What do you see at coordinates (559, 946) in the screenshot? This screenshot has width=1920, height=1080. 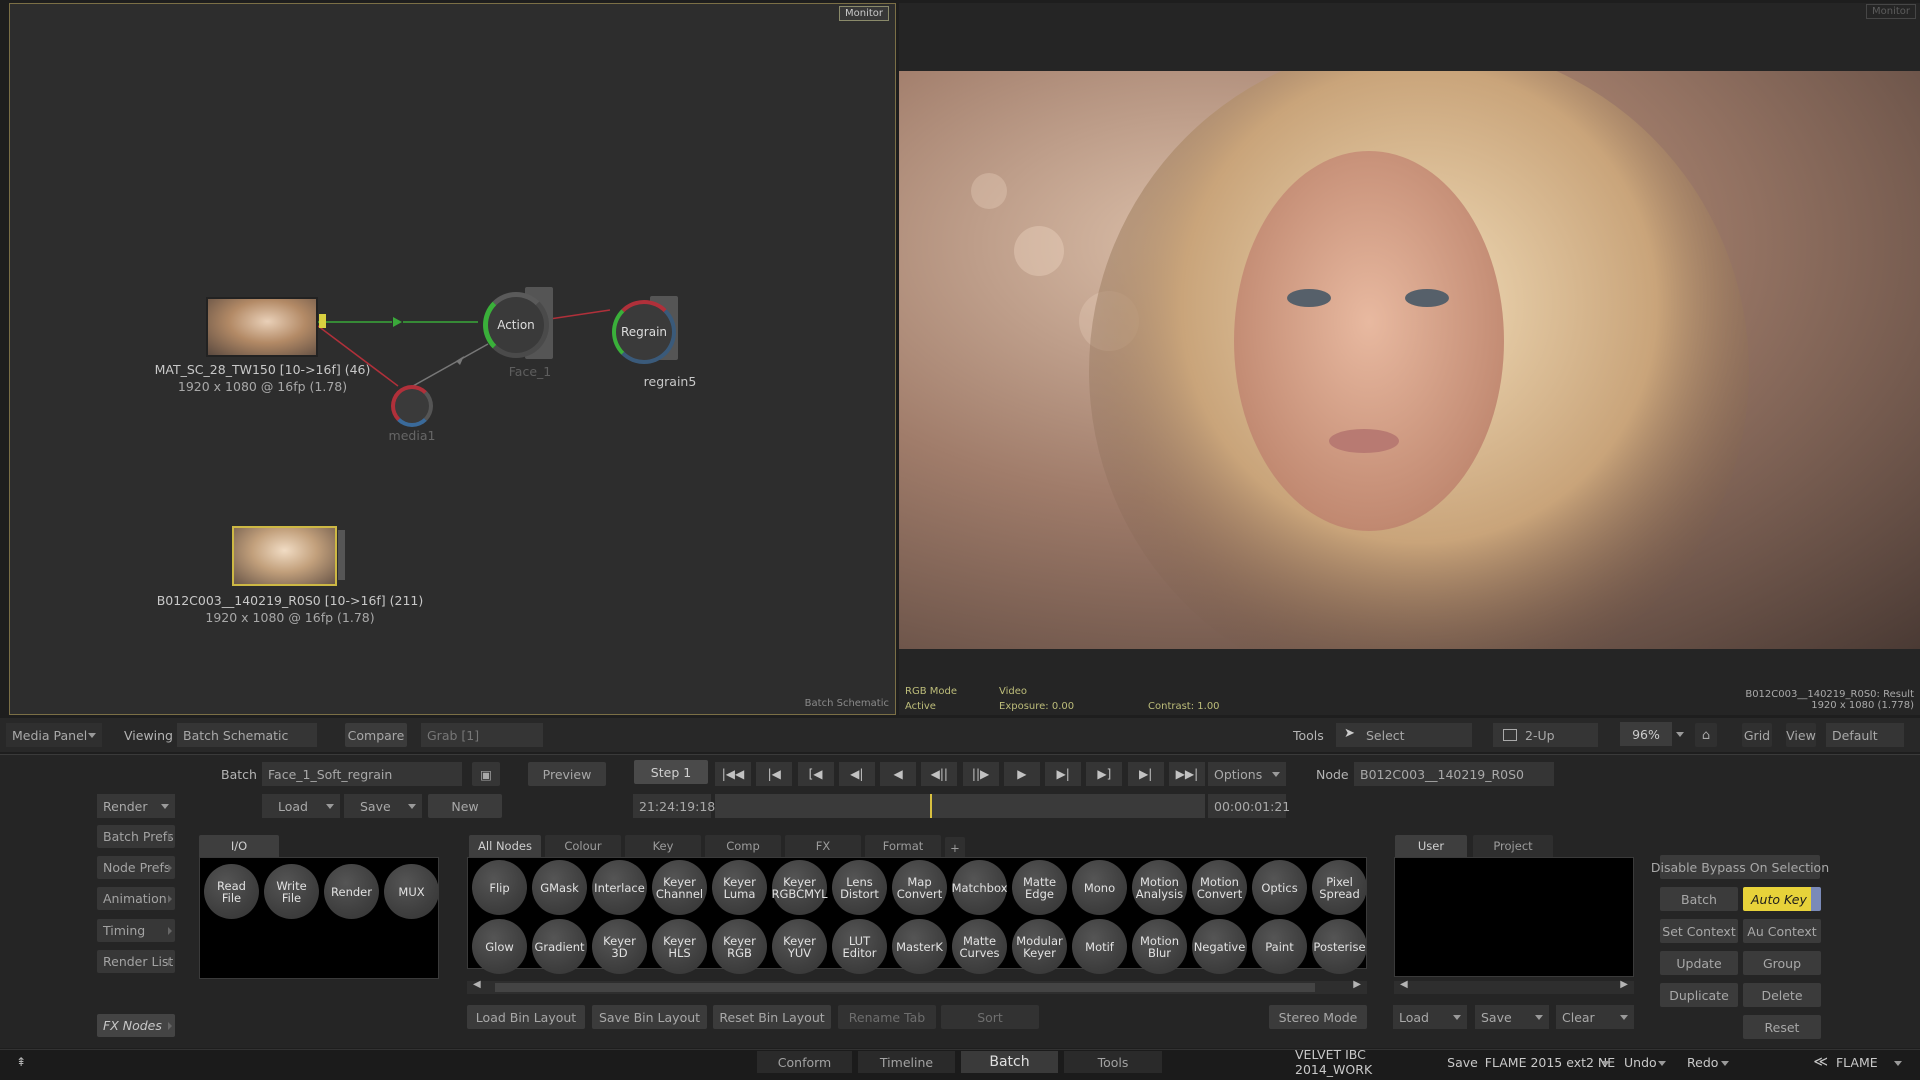 I see `fx-node-button: Gradient` at bounding box center [559, 946].